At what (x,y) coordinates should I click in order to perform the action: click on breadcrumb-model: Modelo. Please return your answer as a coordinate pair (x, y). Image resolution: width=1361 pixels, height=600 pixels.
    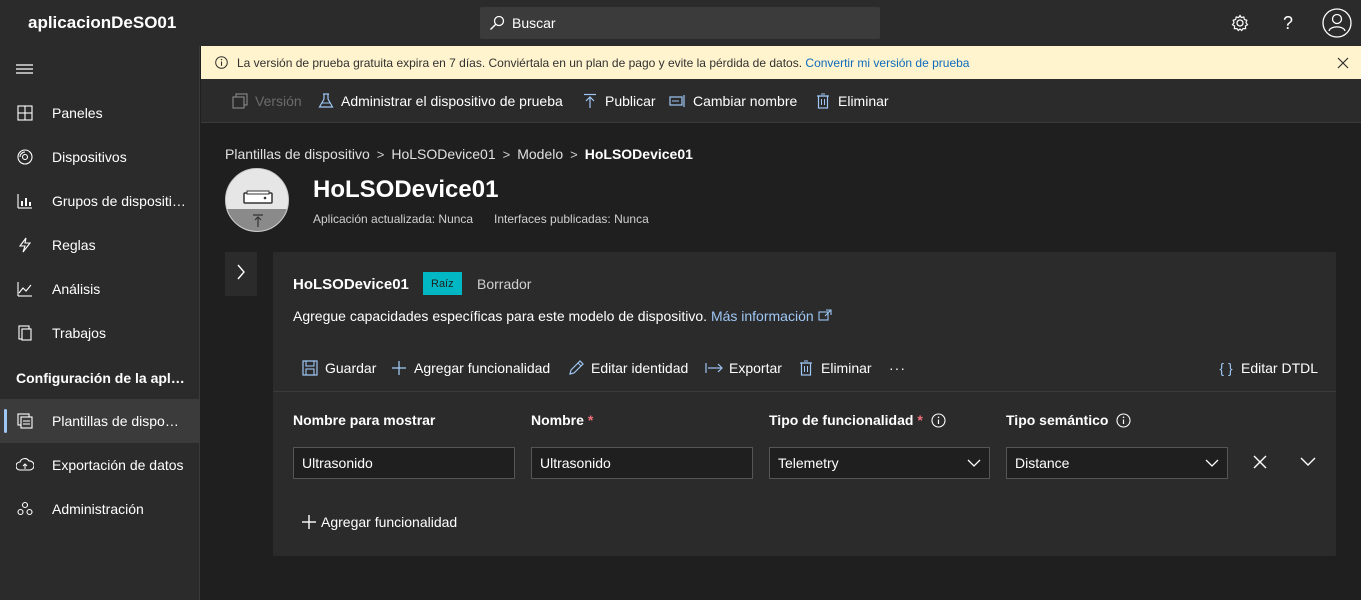
    Looking at the image, I should click on (540, 154).